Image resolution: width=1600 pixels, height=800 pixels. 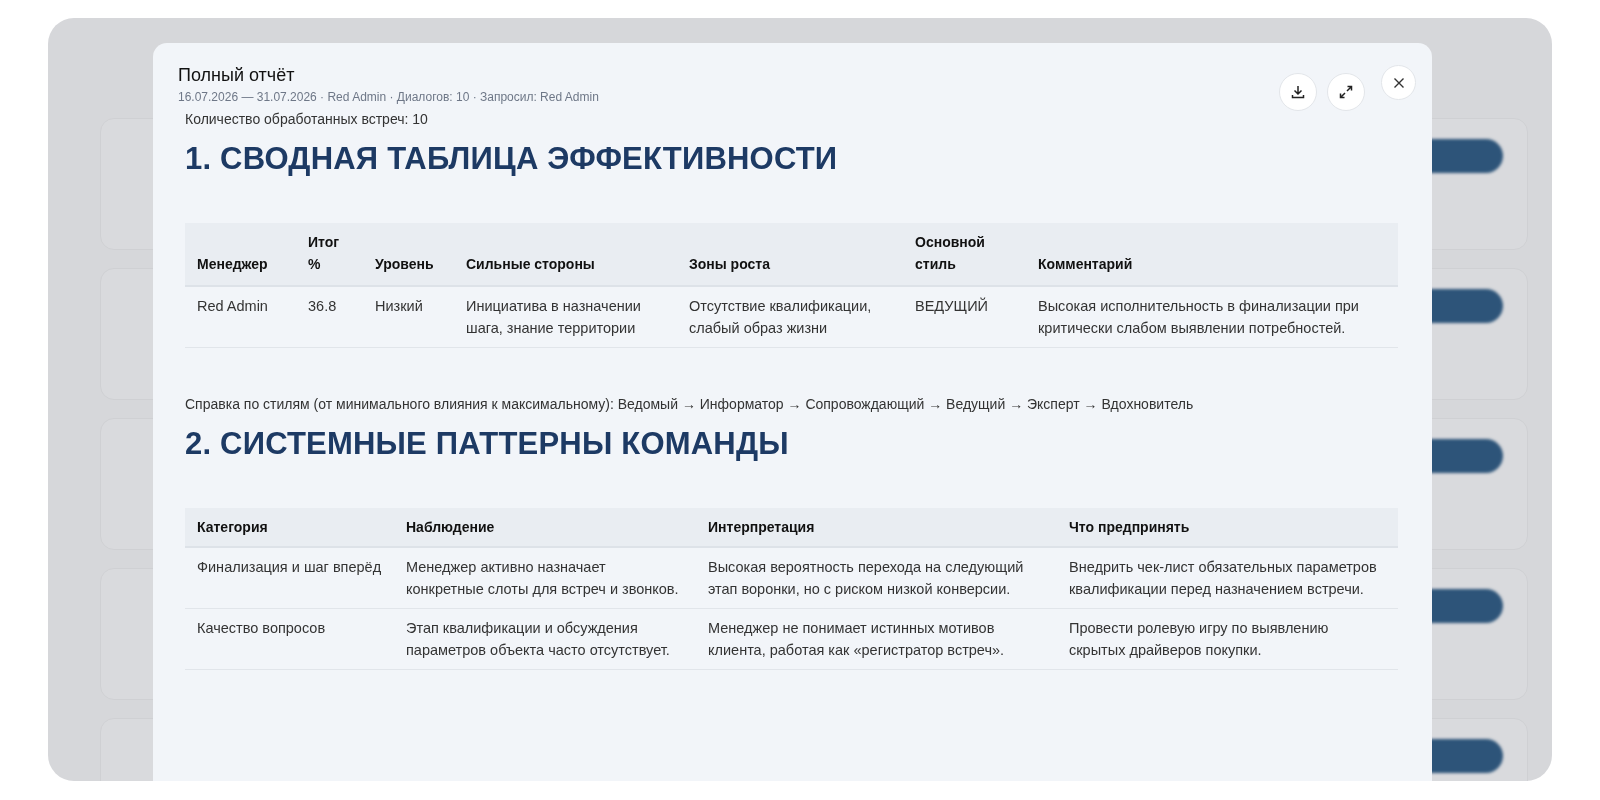 What do you see at coordinates (553, 317) in the screenshot?
I see `table-cell: Инициатива в назначении шага, знание территории` at bounding box center [553, 317].